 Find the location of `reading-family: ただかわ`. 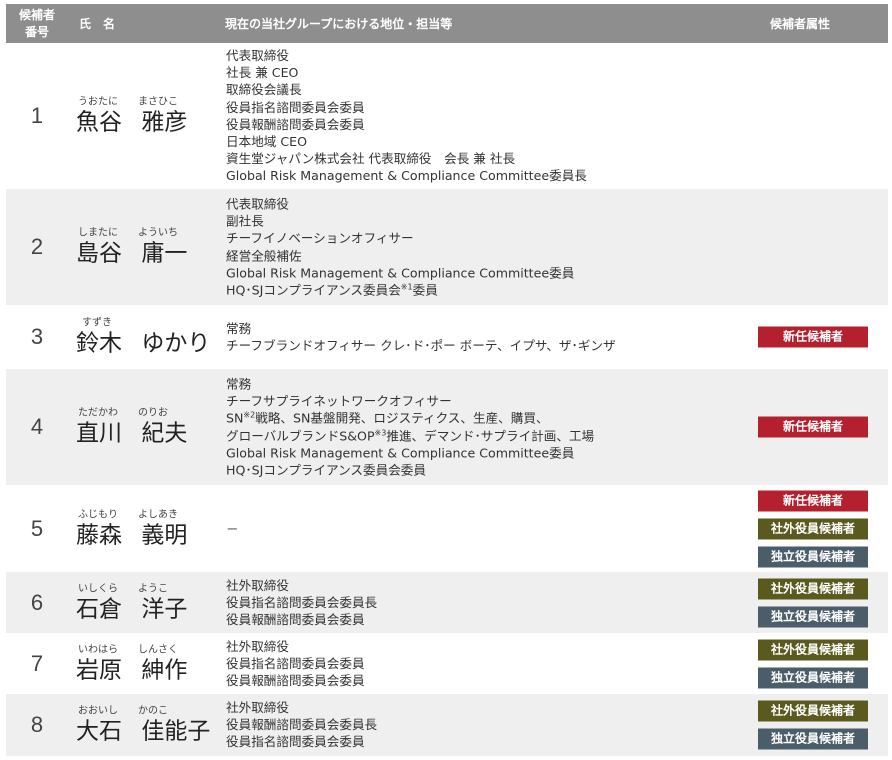

reading-family: ただかわ is located at coordinates (98, 413).